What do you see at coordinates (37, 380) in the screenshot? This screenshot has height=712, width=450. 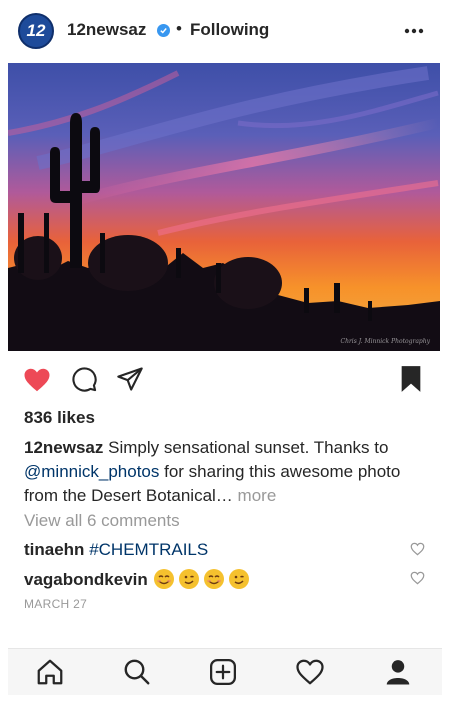 I see `heart-filled-icon` at bounding box center [37, 380].